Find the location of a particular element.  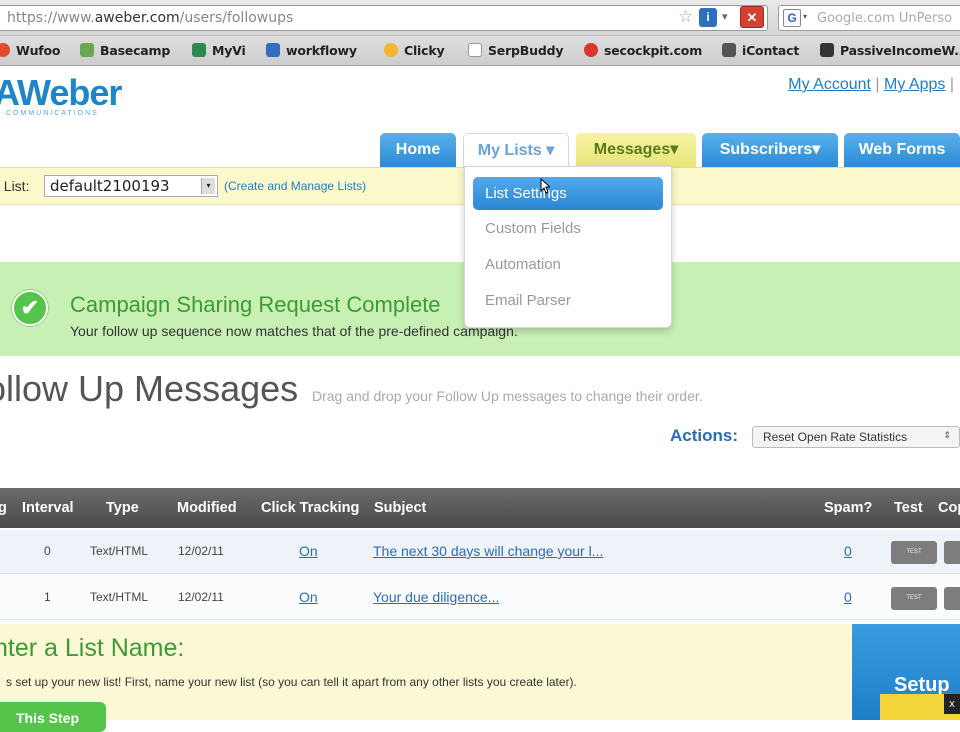

column-header-modified: Modified is located at coordinates (207, 508).